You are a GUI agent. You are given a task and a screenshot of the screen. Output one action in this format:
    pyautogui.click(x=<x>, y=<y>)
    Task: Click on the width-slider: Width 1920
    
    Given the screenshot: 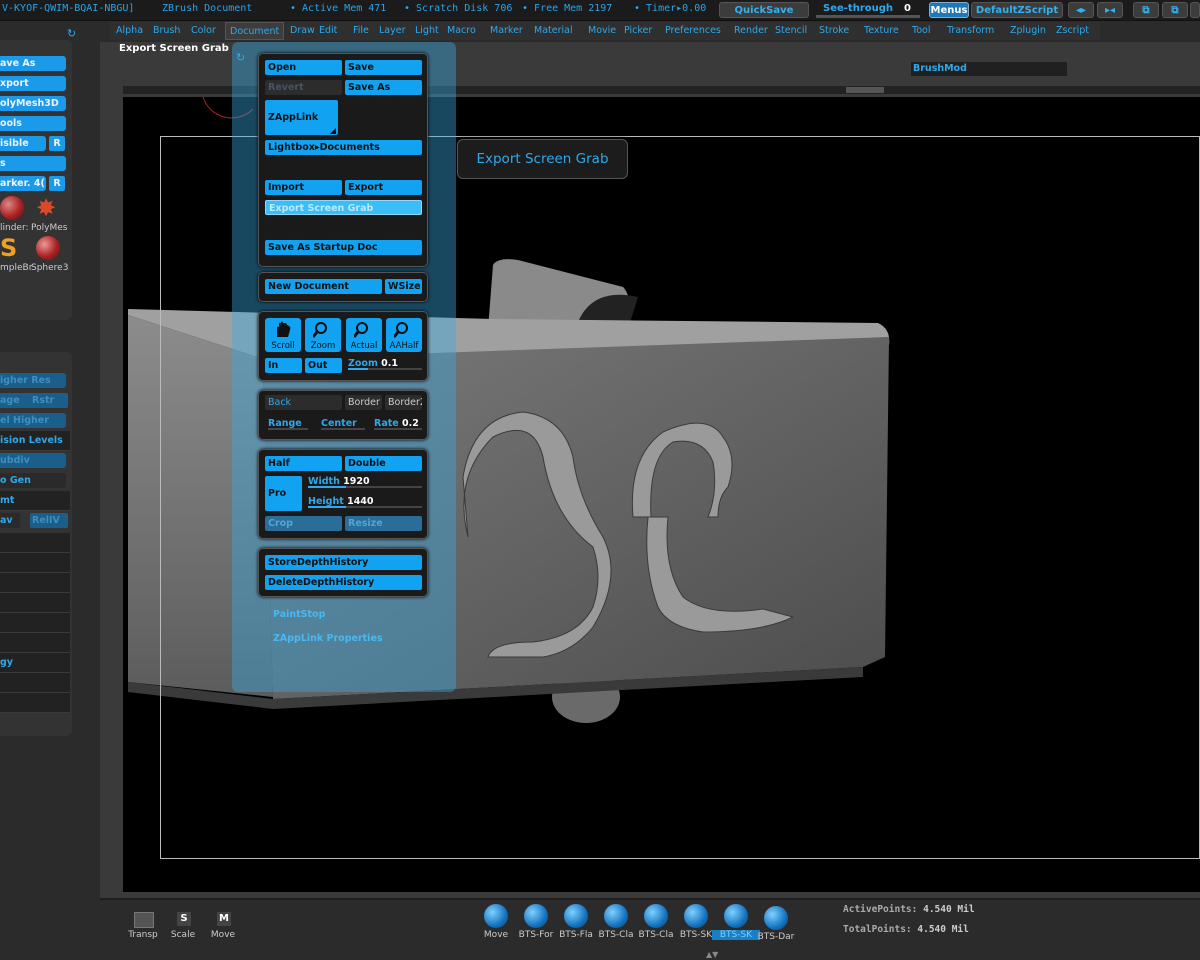 What is the action you would take?
    pyautogui.click(x=365, y=481)
    